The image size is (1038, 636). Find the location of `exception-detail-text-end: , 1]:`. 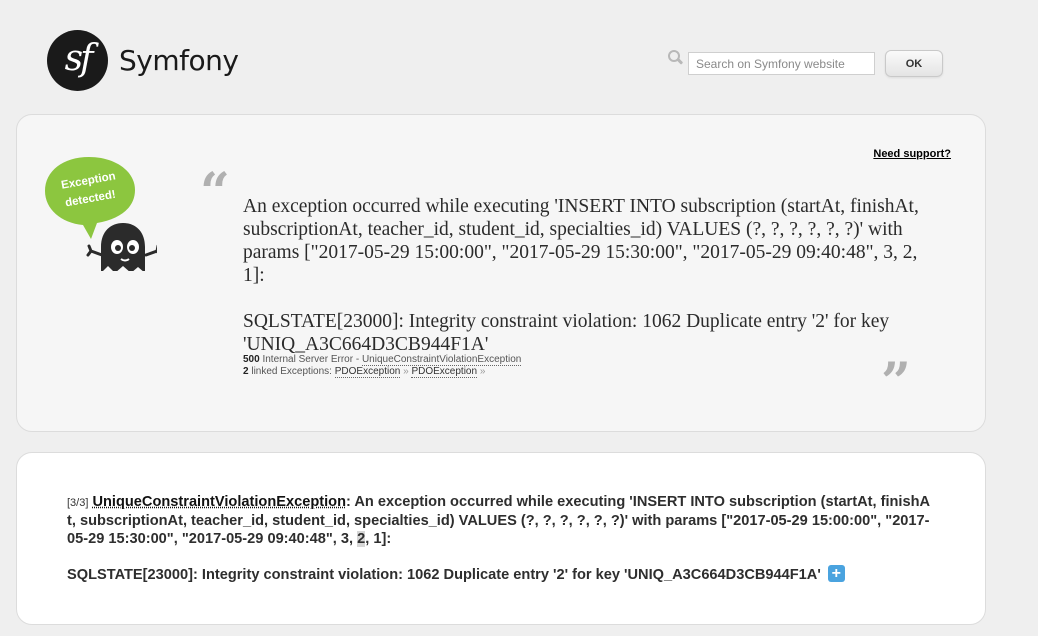

exception-detail-text-end: , 1]: is located at coordinates (378, 539).